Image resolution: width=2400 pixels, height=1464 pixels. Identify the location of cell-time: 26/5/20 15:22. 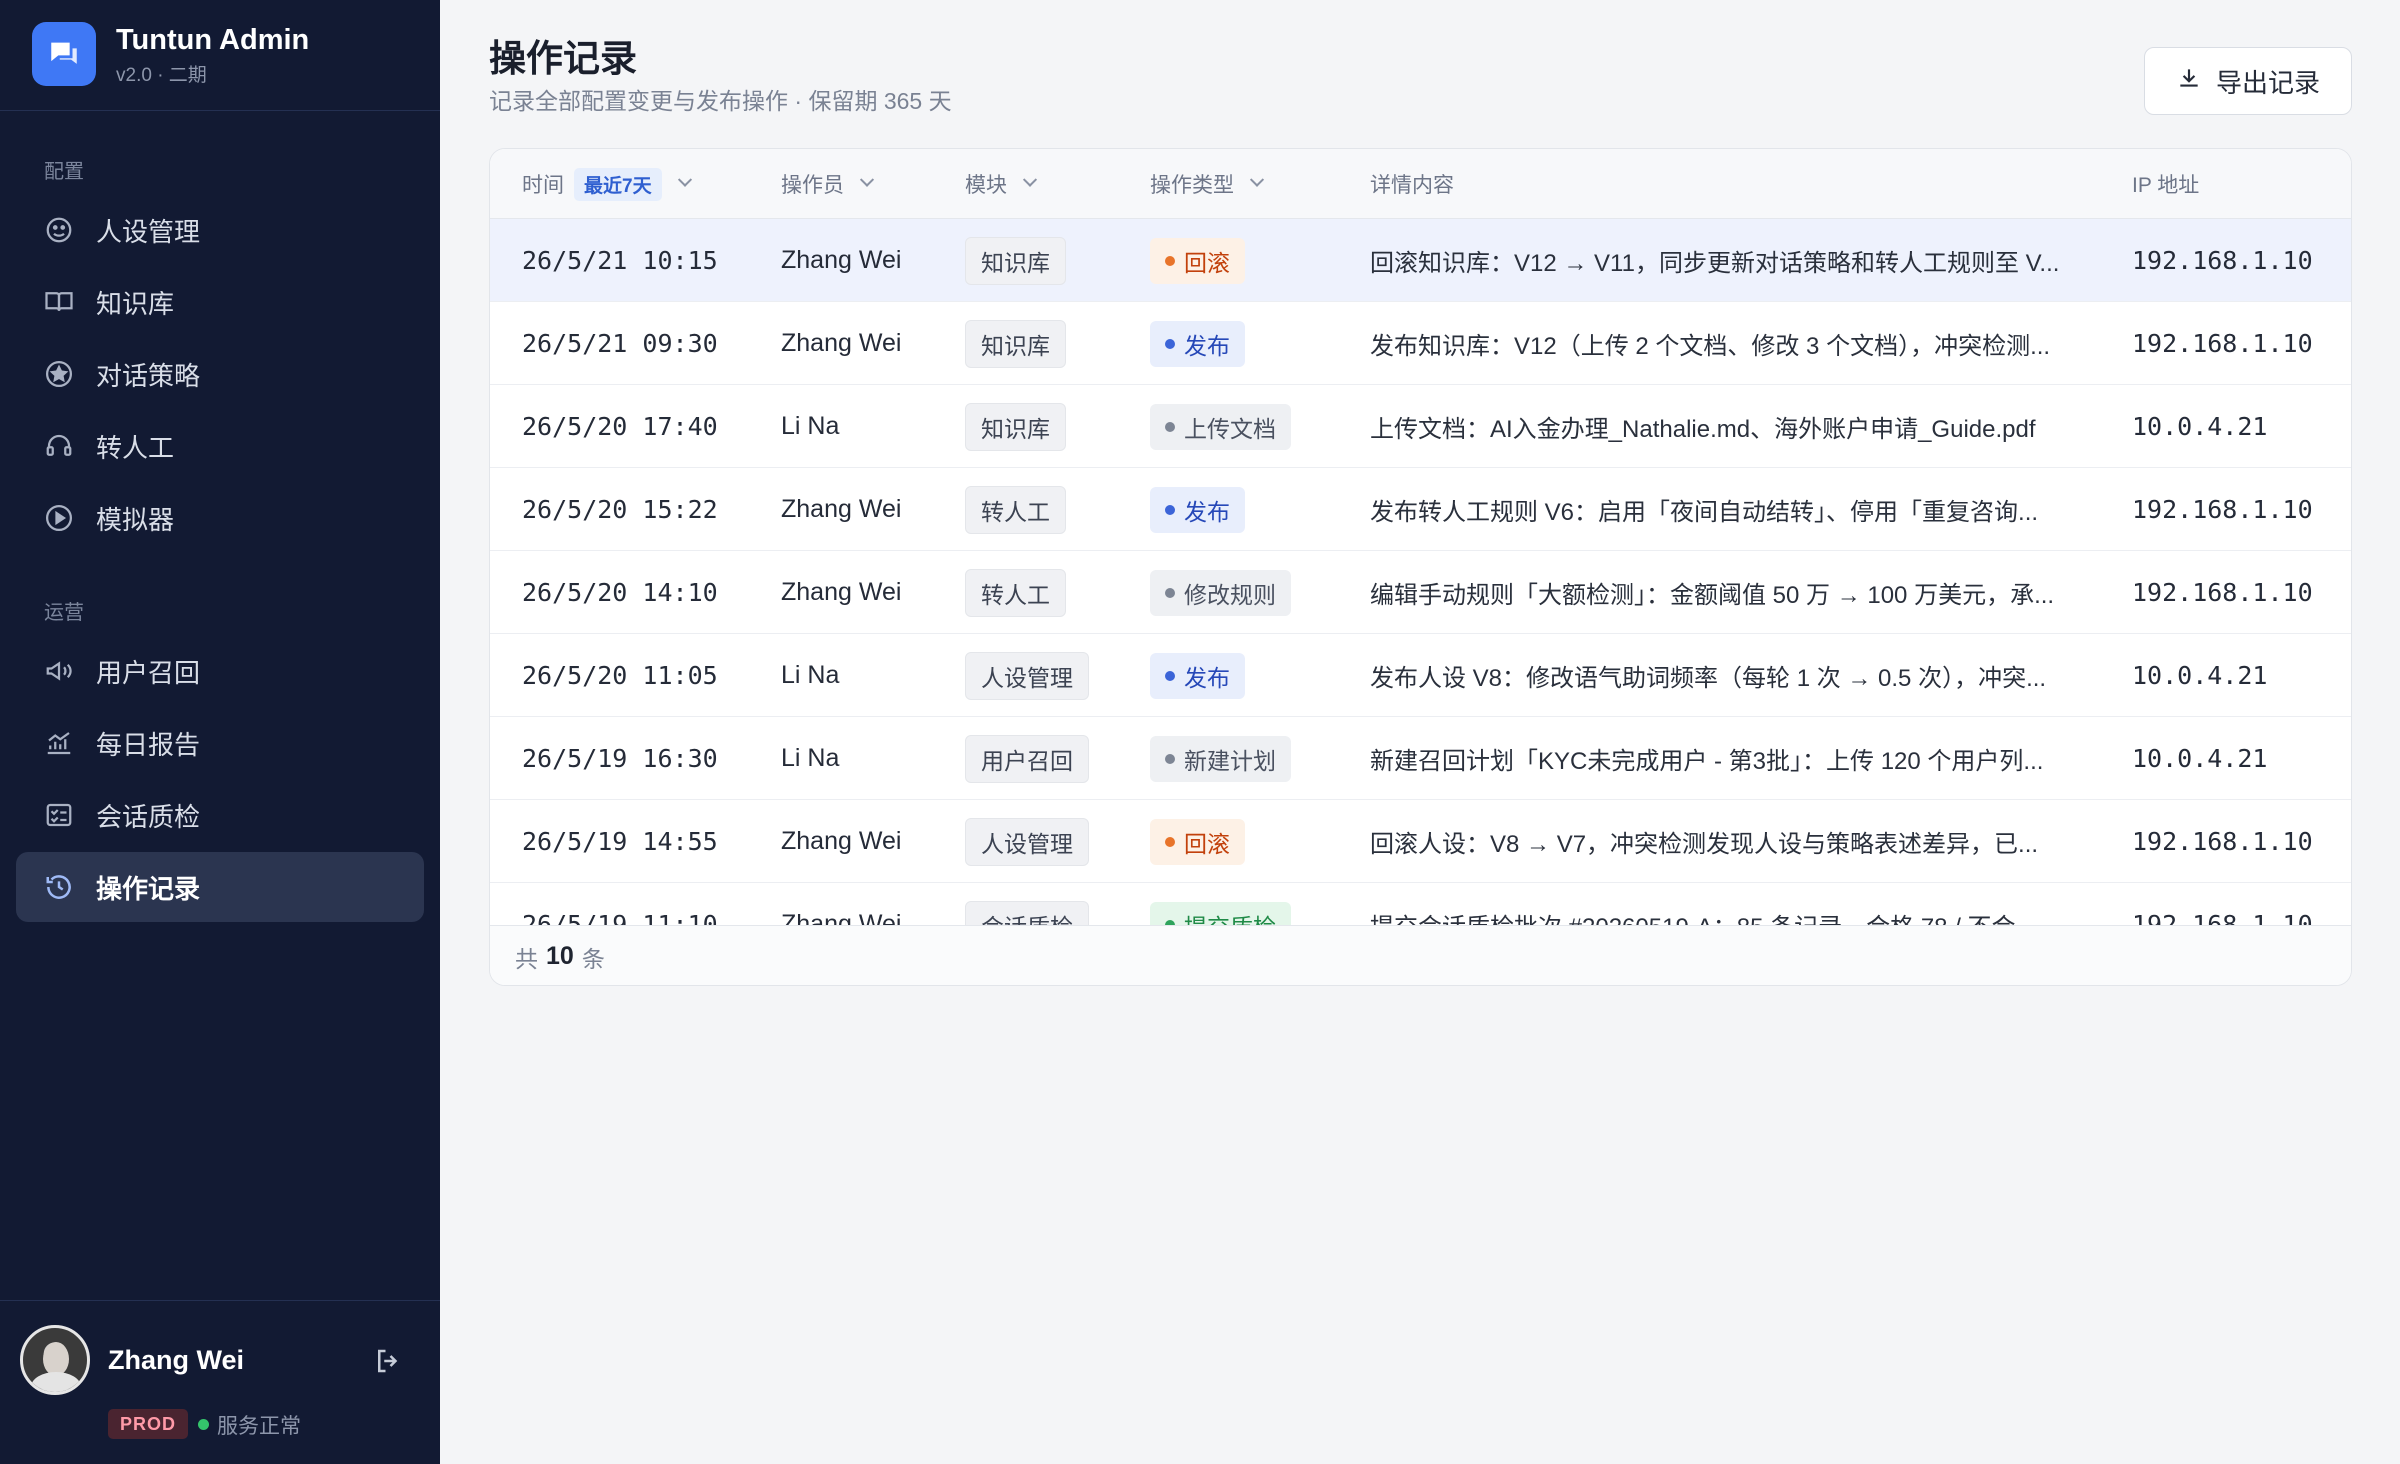
(620, 509).